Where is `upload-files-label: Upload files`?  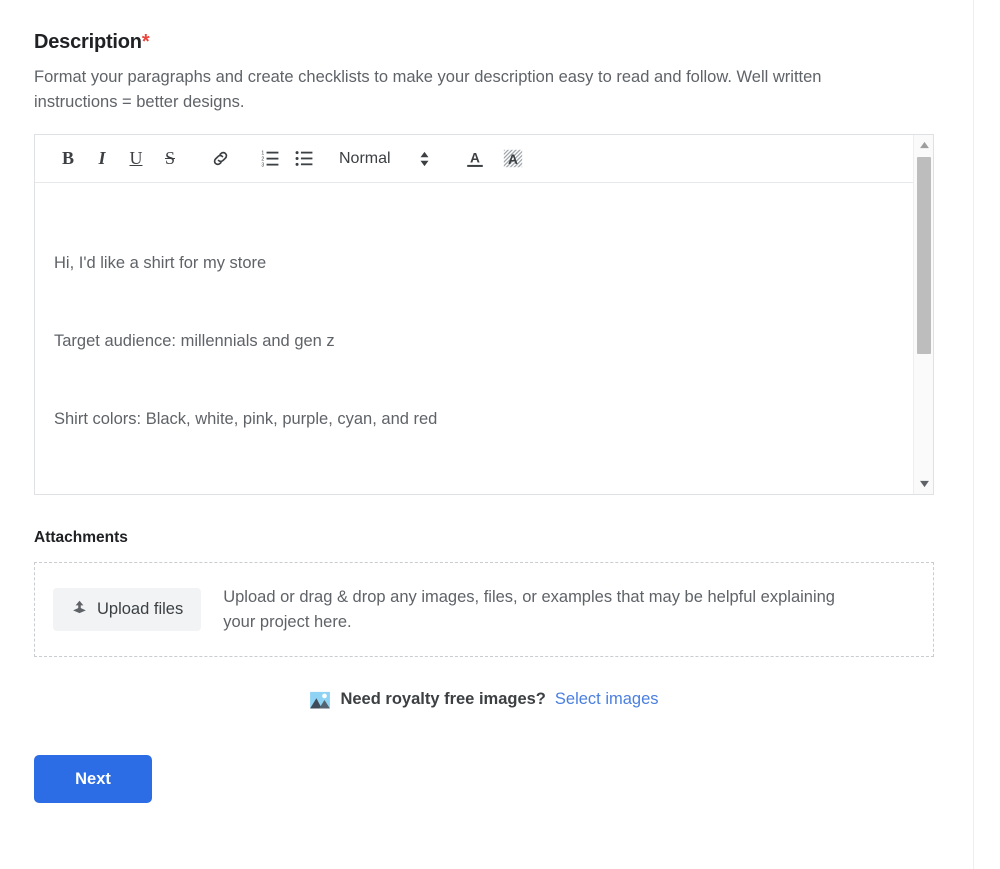 upload-files-label: Upload files is located at coordinates (140, 609).